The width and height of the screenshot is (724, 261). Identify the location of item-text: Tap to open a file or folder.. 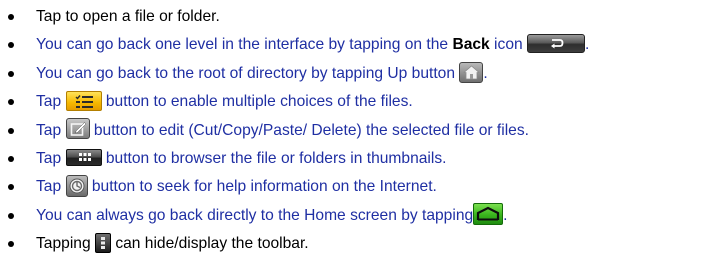
(128, 17).